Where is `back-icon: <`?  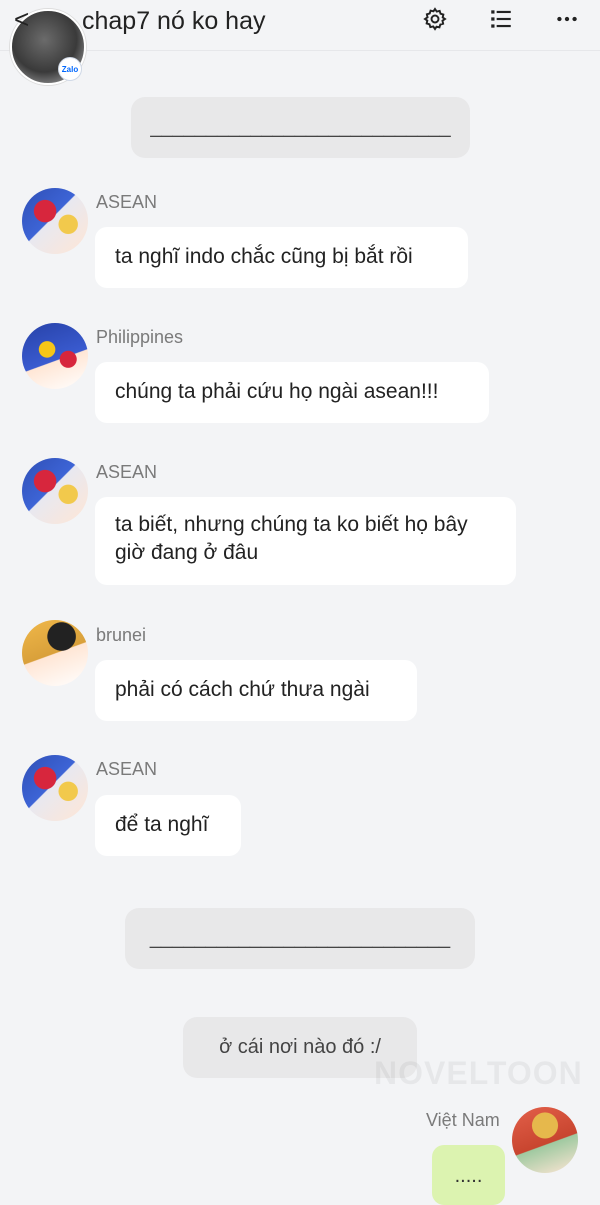
back-icon: < is located at coordinates (21, 19).